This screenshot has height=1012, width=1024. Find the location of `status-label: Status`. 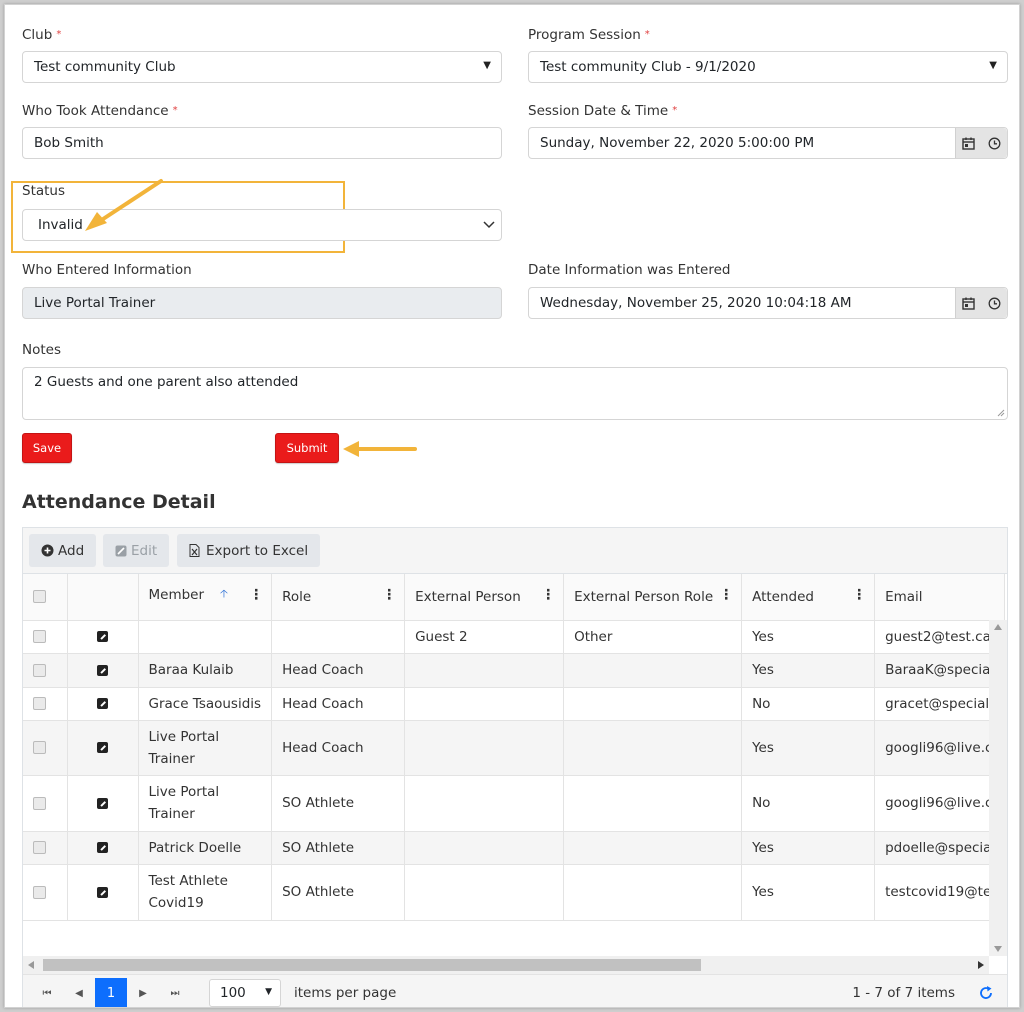

status-label: Status is located at coordinates (44, 191).